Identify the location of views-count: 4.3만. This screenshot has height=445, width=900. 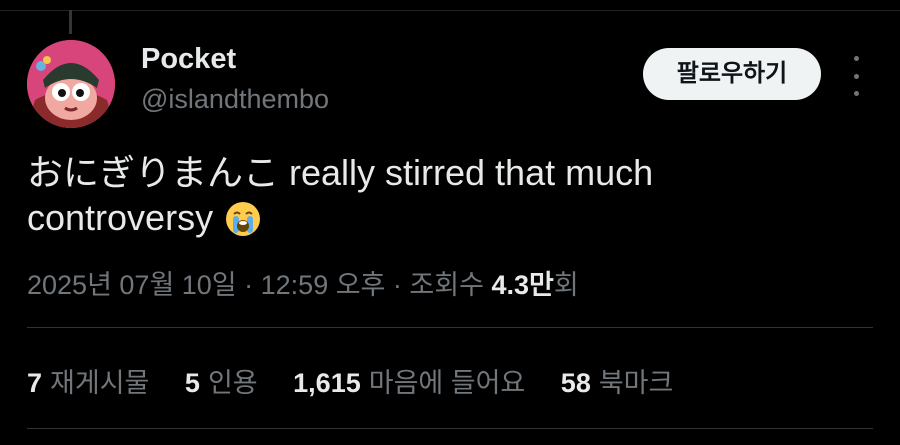
(522, 285).